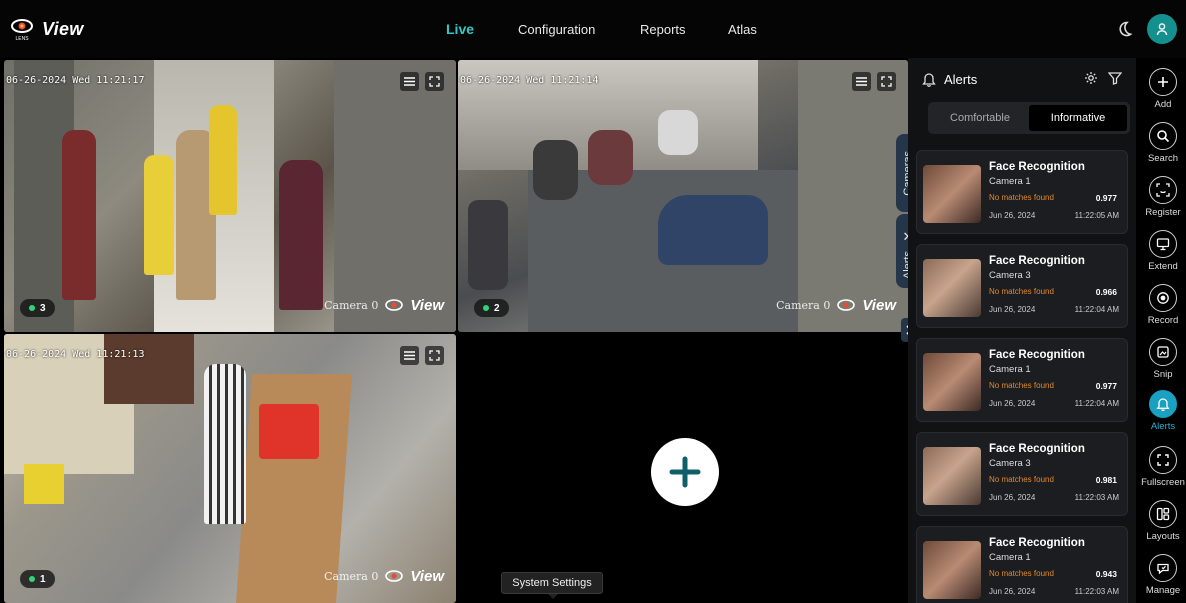 Image resolution: width=1186 pixels, height=603 pixels. Describe the element at coordinates (44, 484) in the screenshot. I see `yellow-chair` at that location.